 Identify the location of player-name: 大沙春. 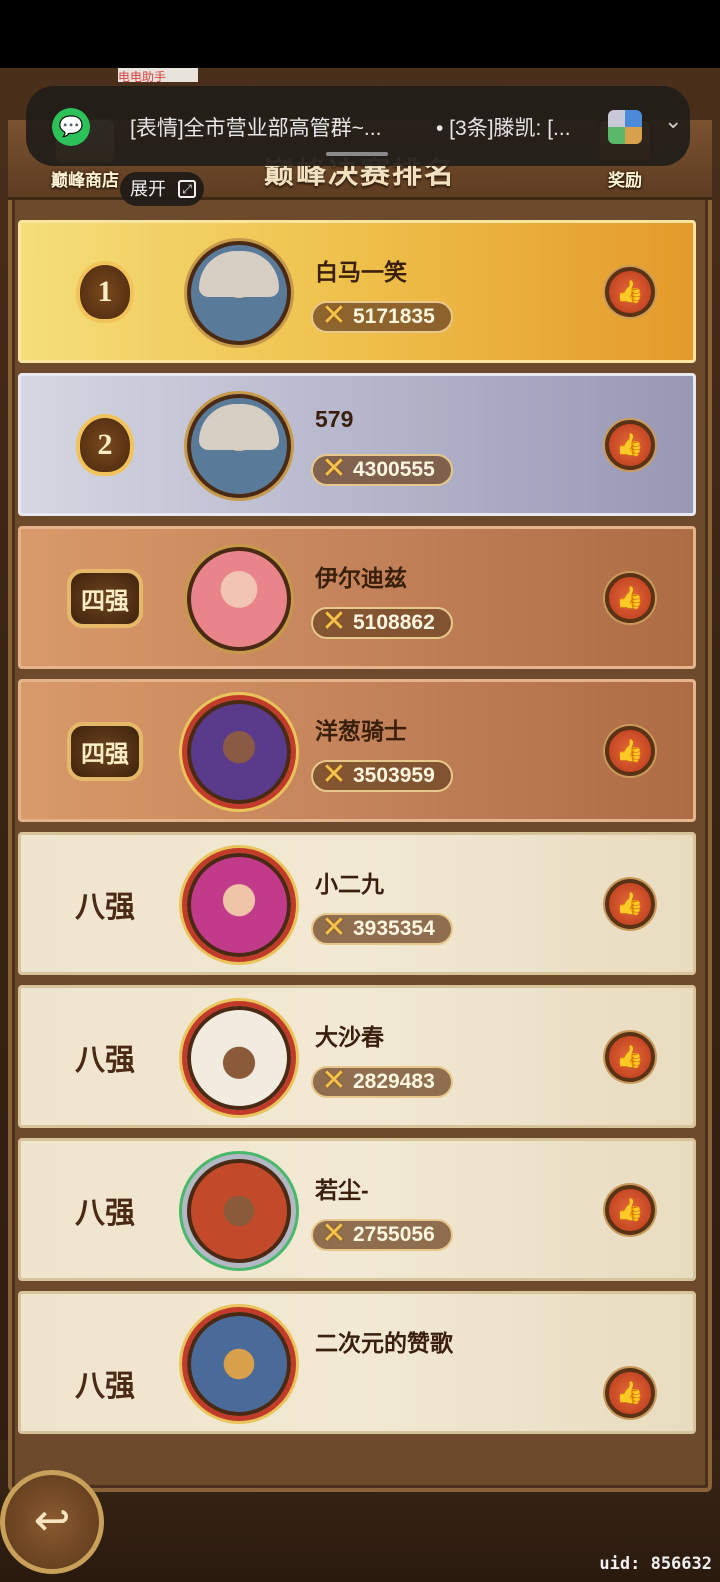
(349, 1037).